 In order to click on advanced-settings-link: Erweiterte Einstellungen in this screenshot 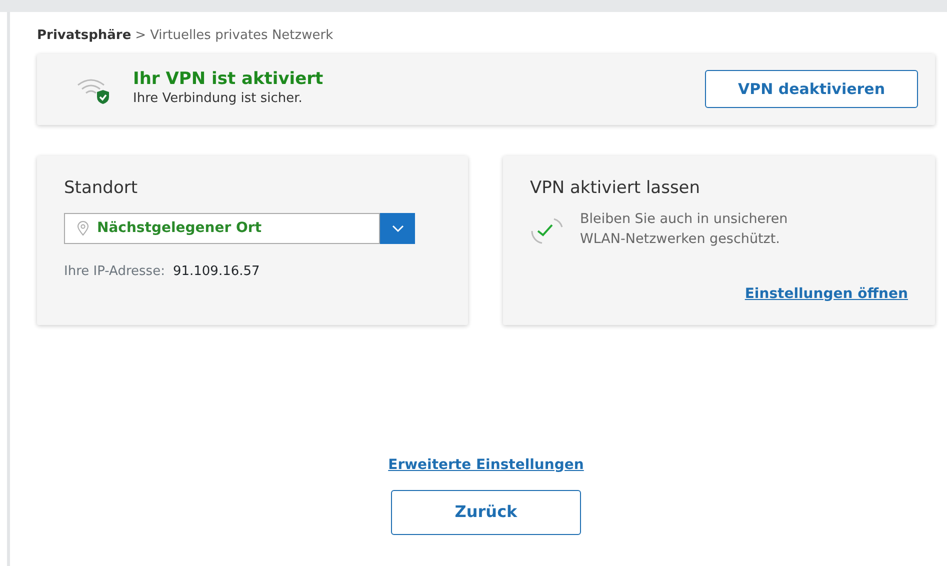, I will do `click(486, 465)`.